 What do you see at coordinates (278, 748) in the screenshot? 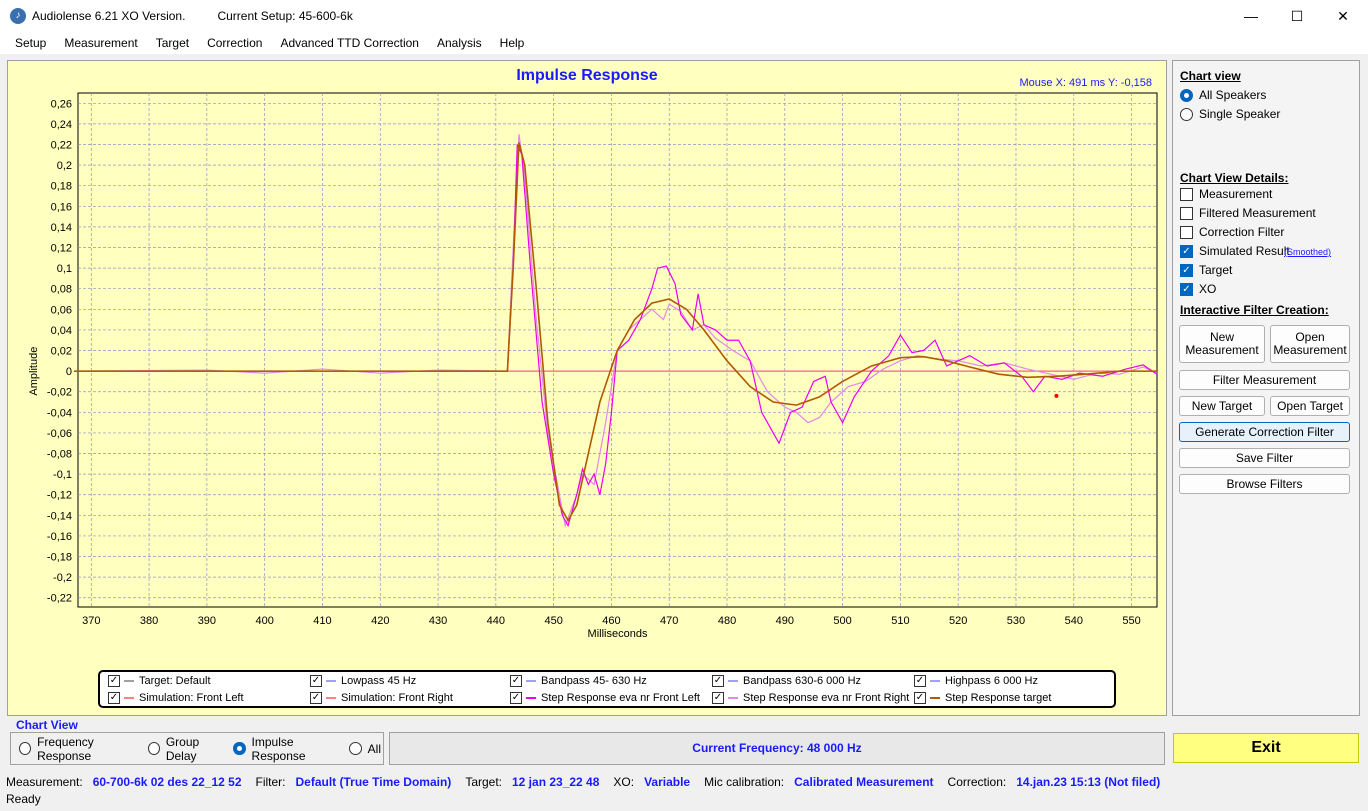
I see `radio-label: Impulse Response` at bounding box center [278, 748].